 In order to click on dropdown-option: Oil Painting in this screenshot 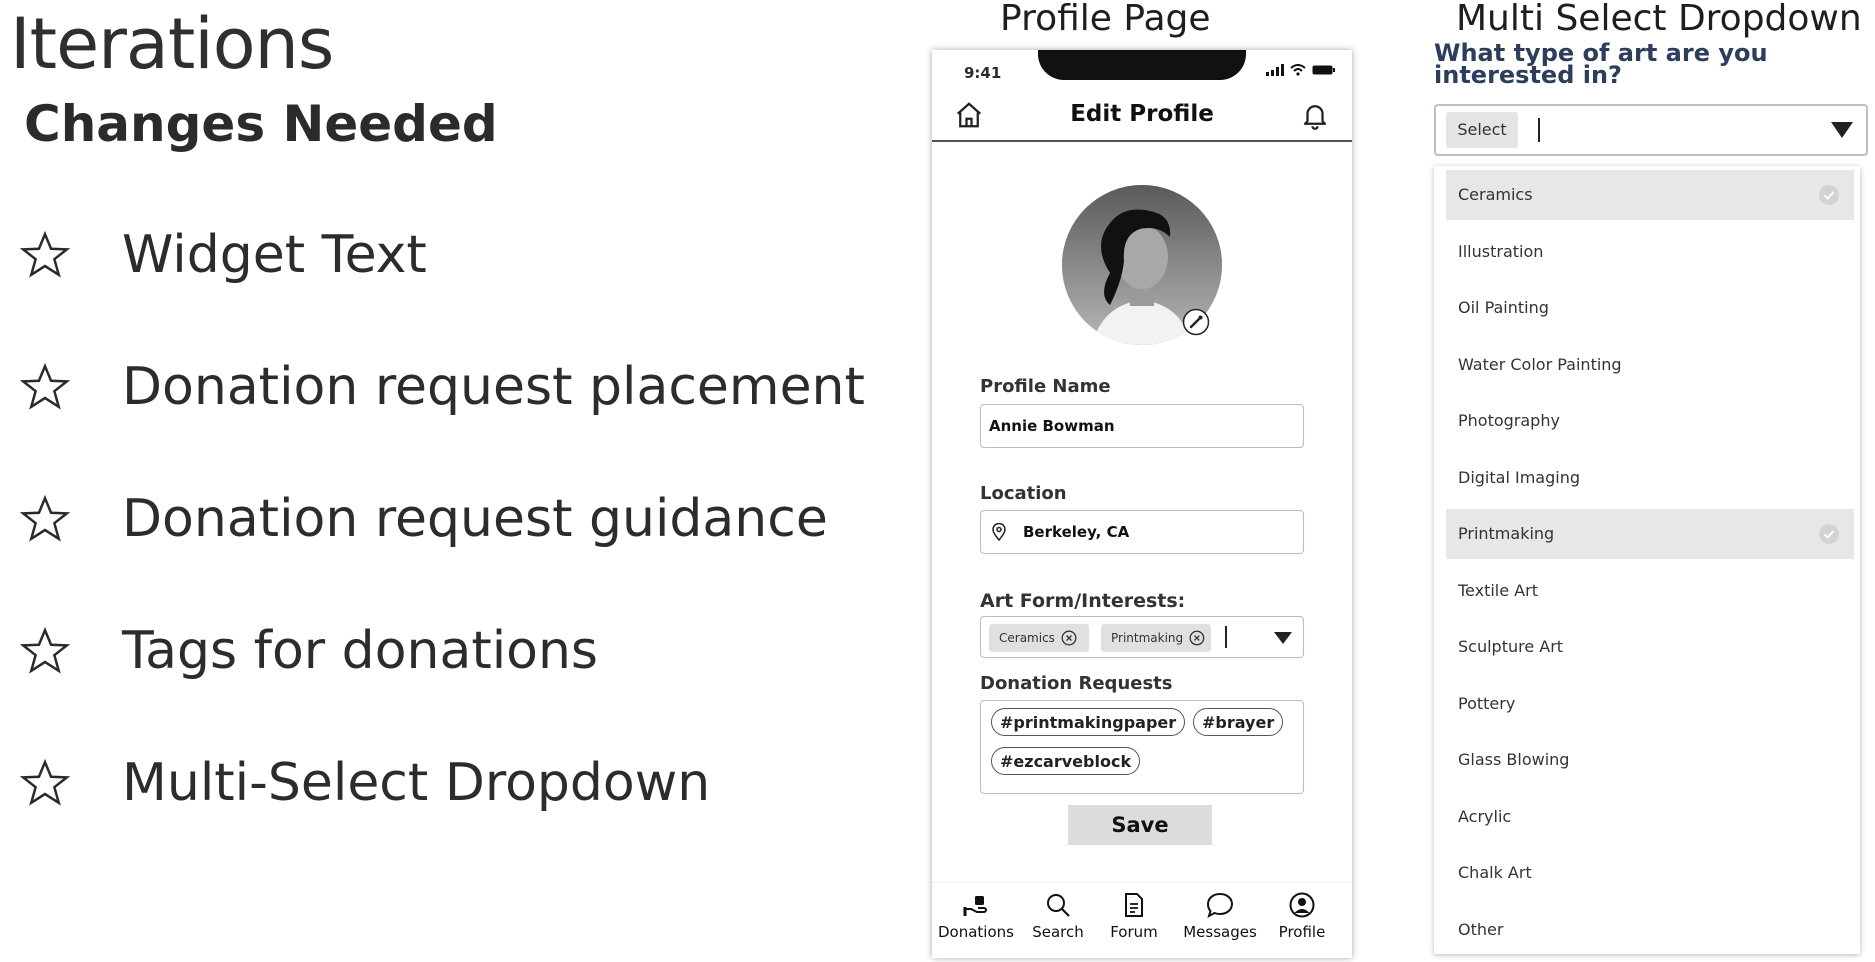, I will do `click(1650, 308)`.